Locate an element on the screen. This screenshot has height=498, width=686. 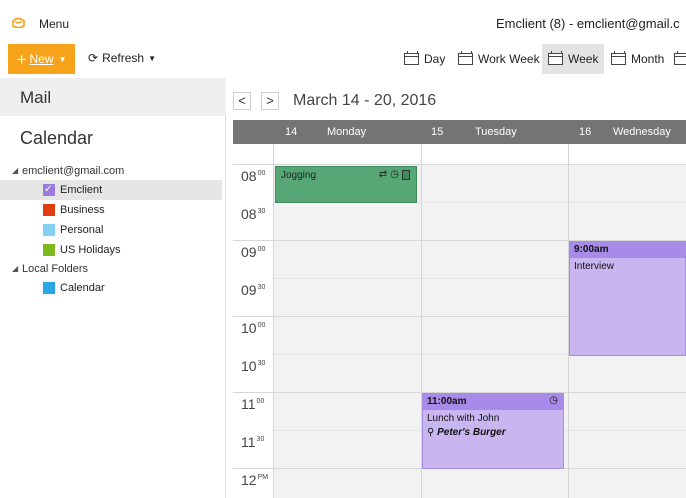
checkbox-checked-icon is located at coordinates (49, 190).